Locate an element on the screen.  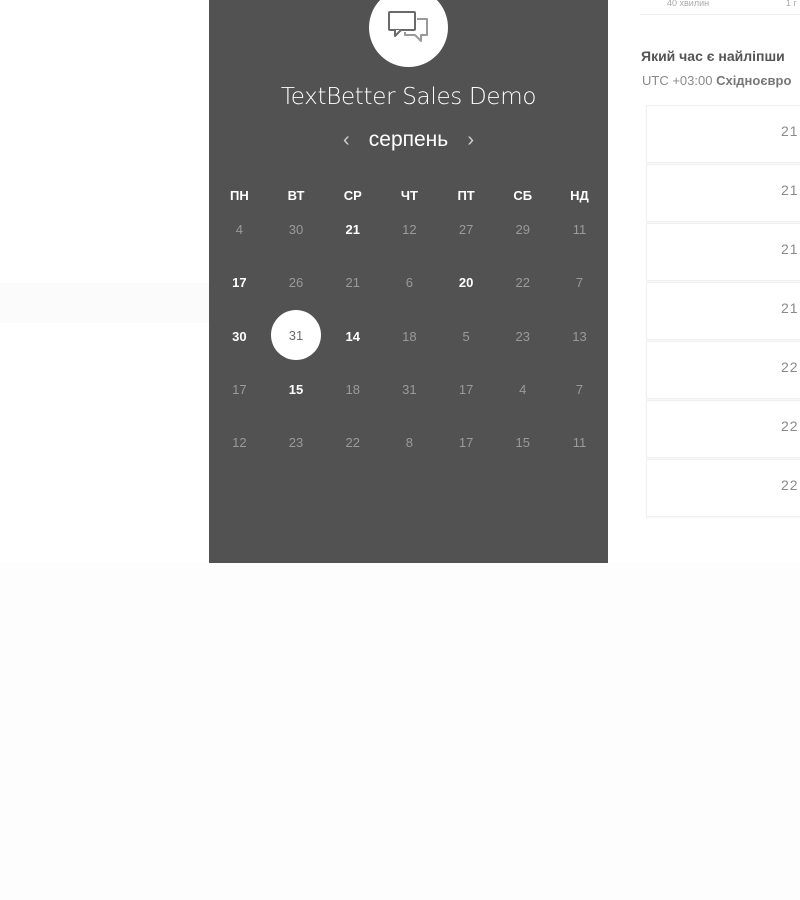
weekday-label: ПН is located at coordinates (239, 195).